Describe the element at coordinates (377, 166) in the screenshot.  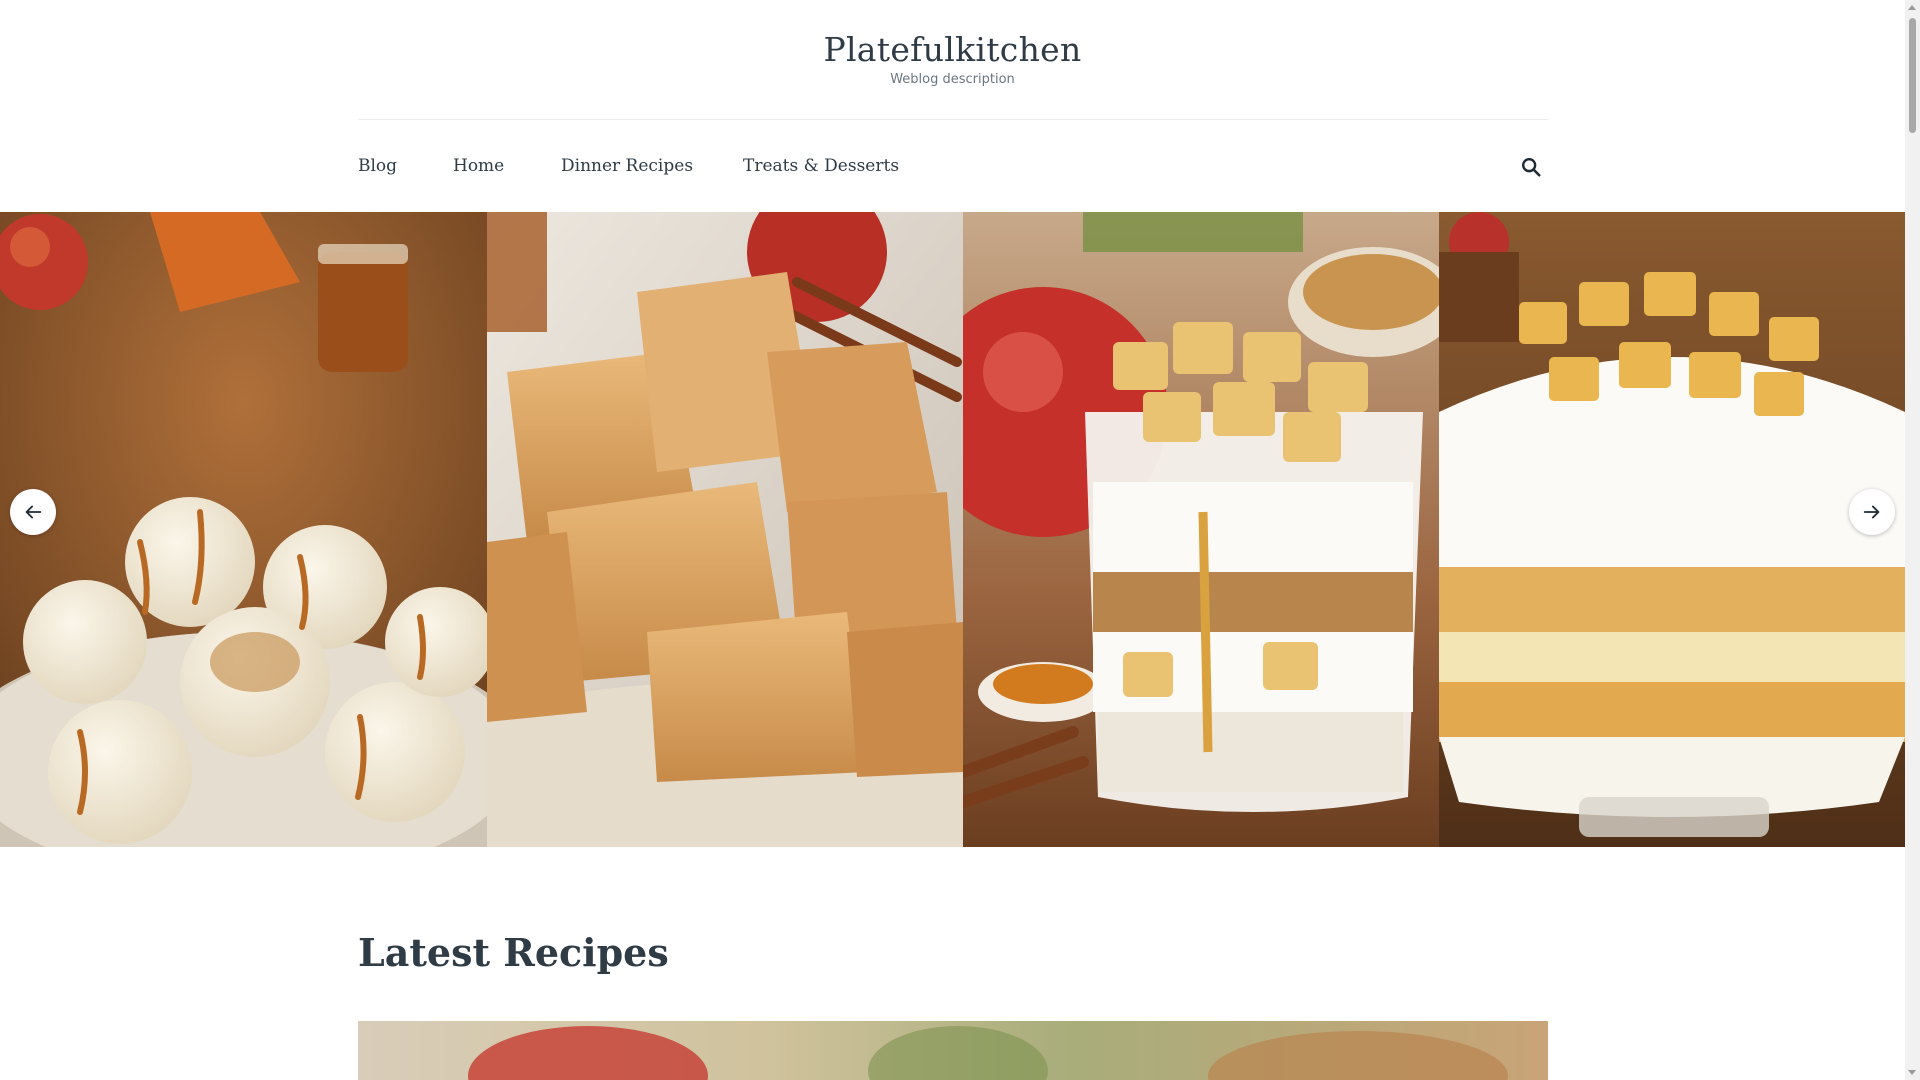
I see `nav-item-blog: Blog` at that location.